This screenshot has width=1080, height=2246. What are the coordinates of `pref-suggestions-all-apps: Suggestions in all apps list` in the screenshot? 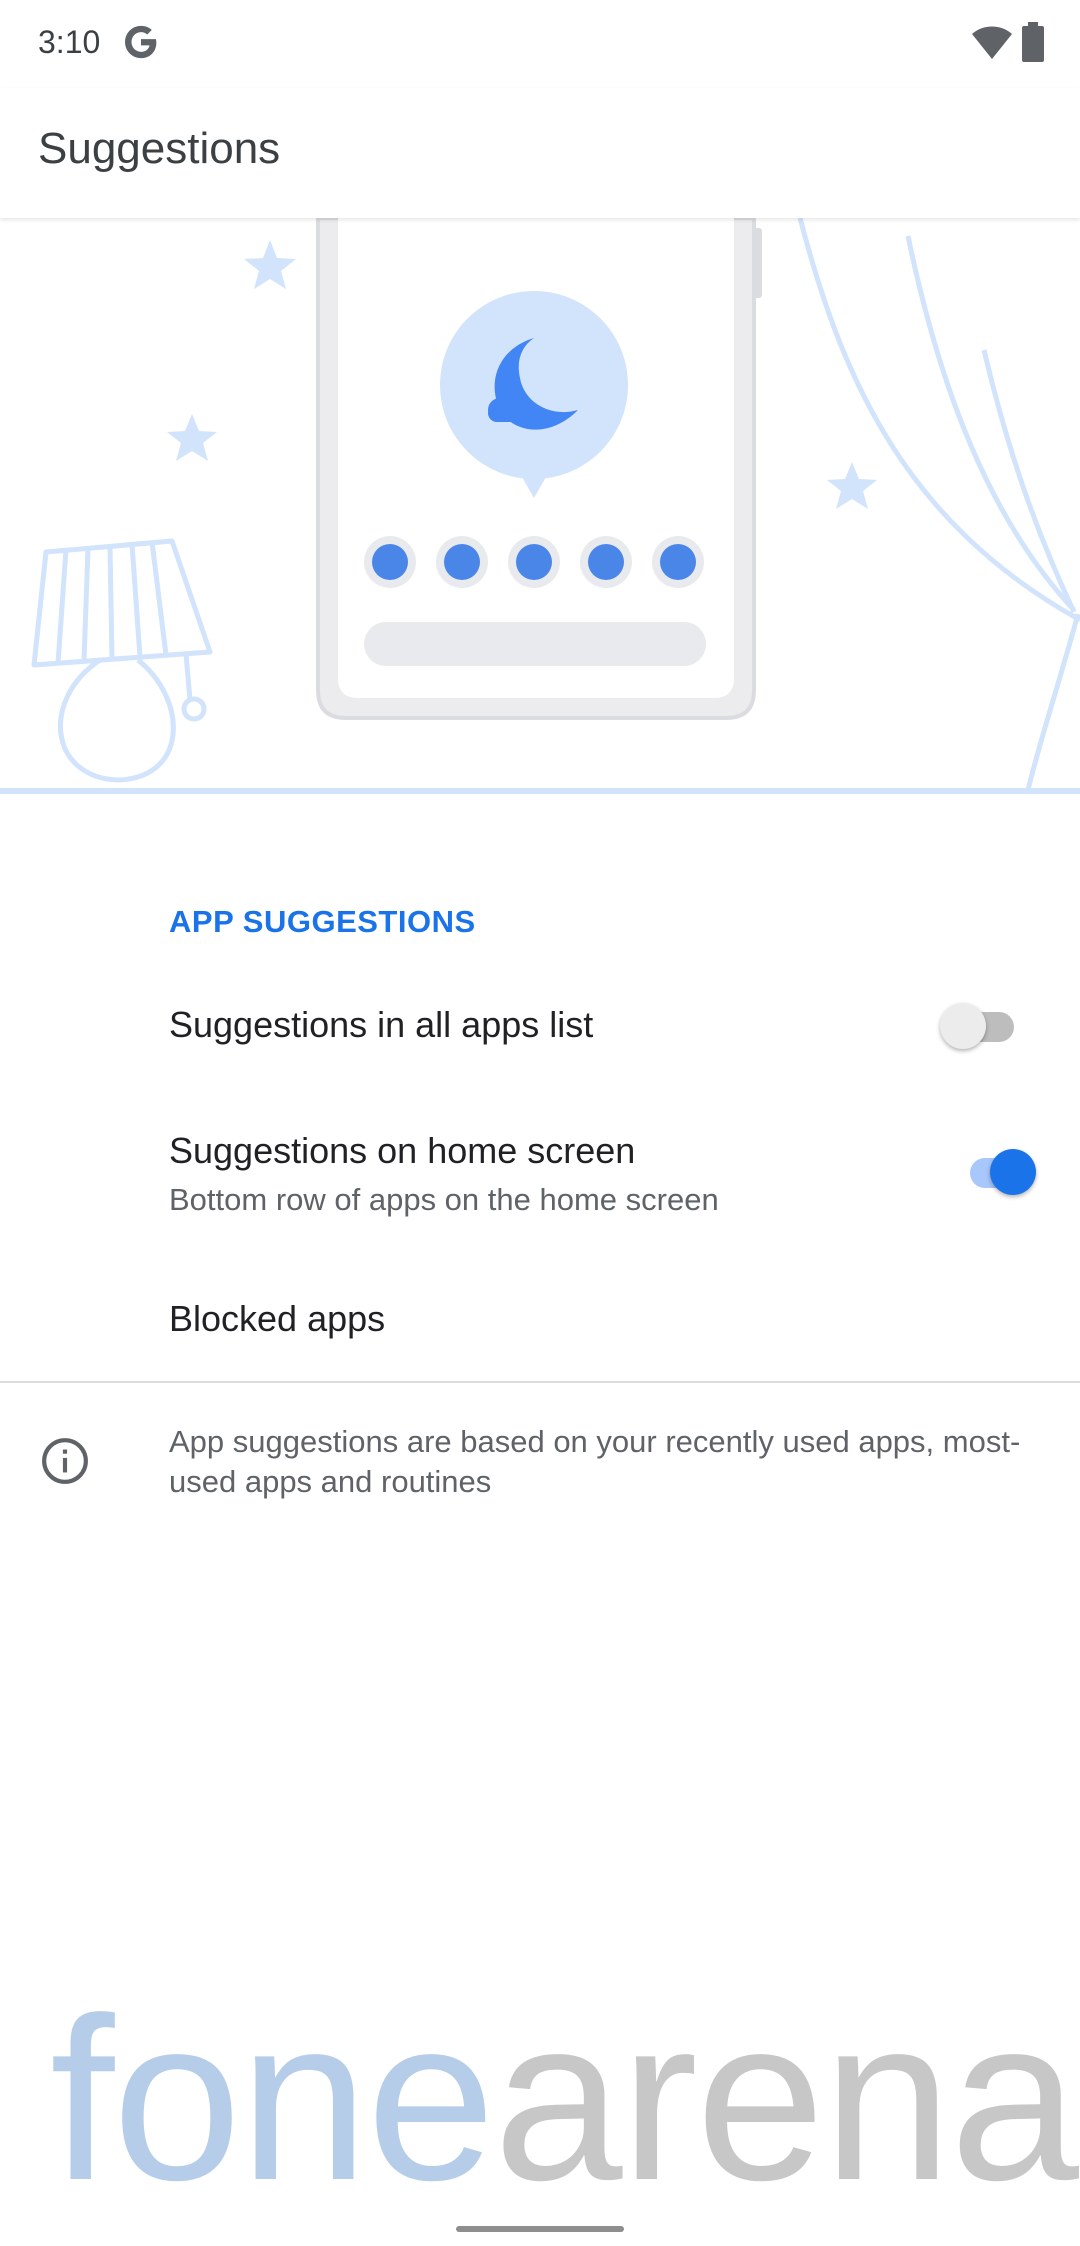 It's located at (540, 1025).